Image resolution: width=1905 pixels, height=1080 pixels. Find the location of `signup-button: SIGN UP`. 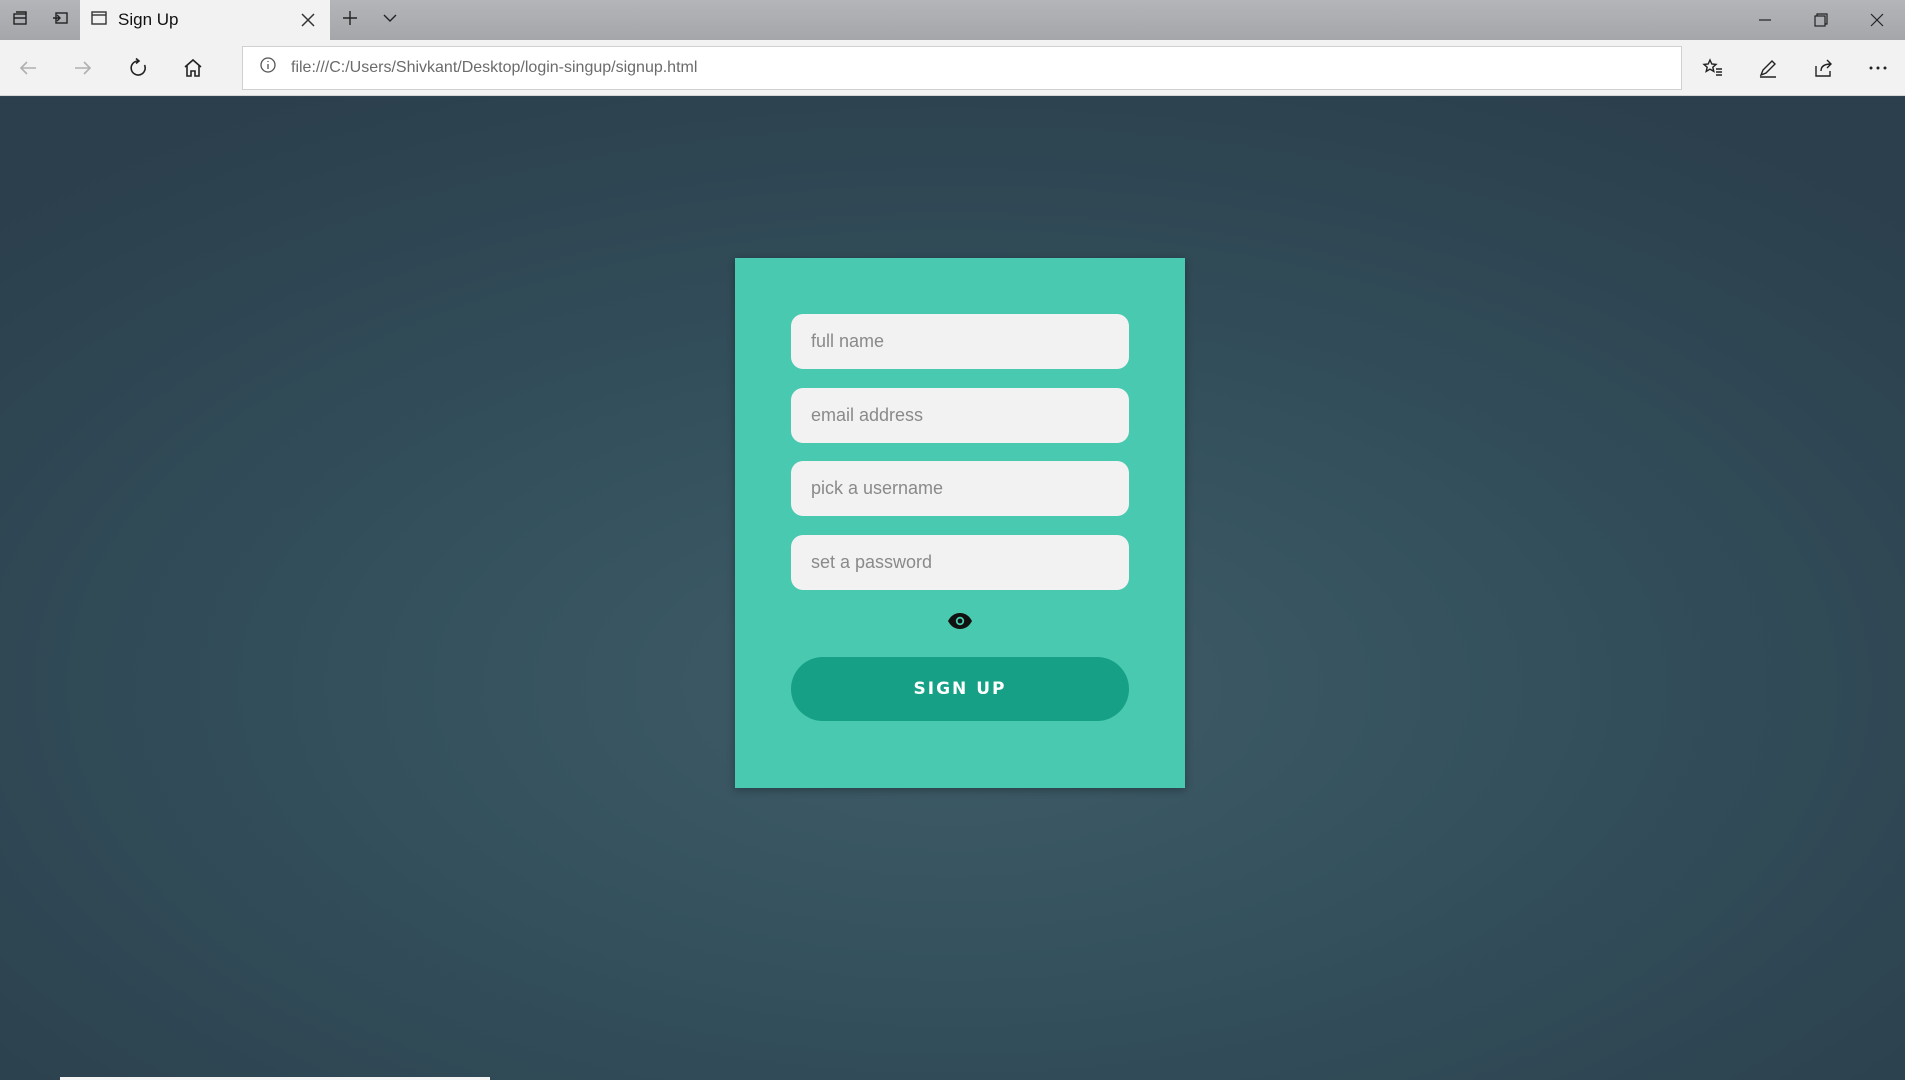

signup-button: SIGN UP is located at coordinates (960, 689).